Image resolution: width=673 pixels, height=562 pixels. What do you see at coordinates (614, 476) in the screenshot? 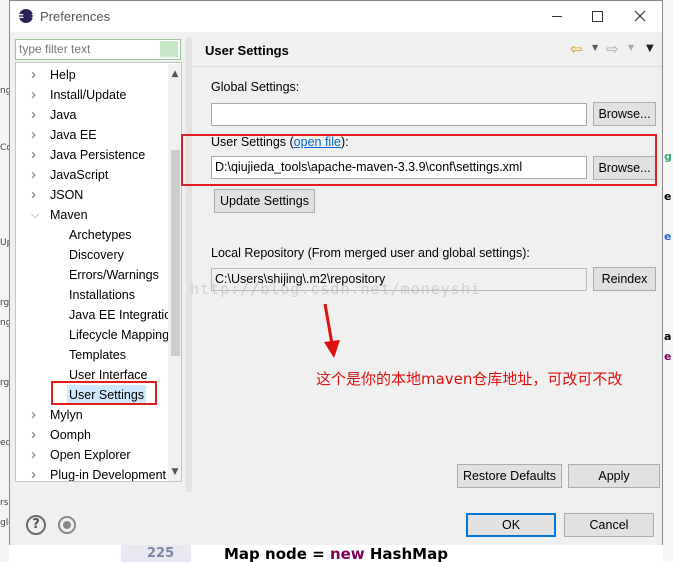
I see `apply-button: Apply` at bounding box center [614, 476].